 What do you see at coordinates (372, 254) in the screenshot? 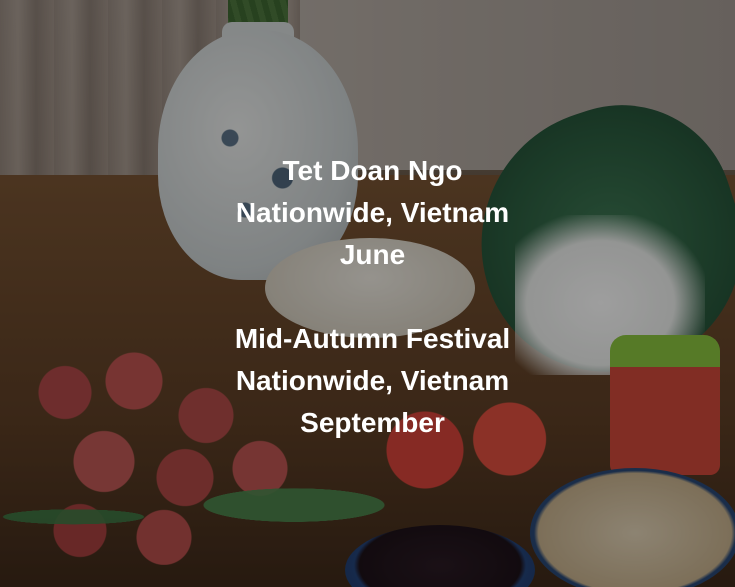
I see `event-month: June` at bounding box center [372, 254].